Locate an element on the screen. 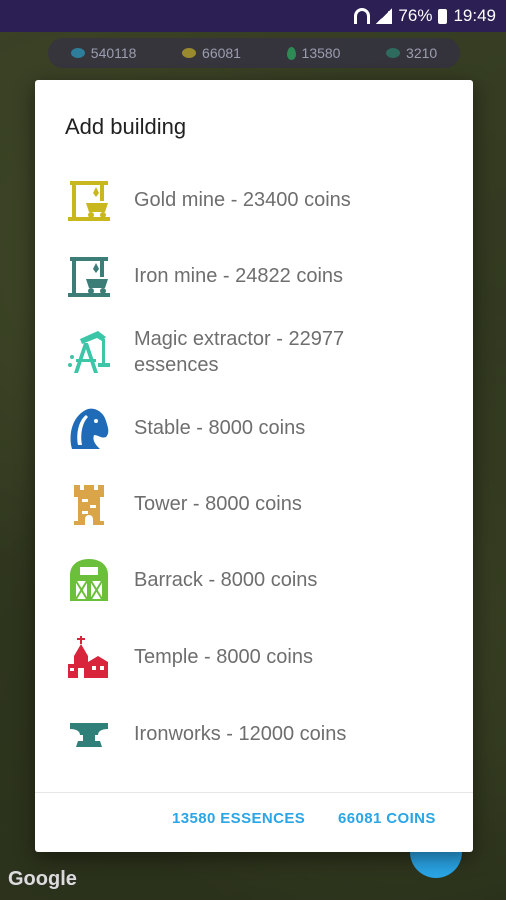  building-item-iron-mine: Iron mine - 24822 coins is located at coordinates (254, 276).